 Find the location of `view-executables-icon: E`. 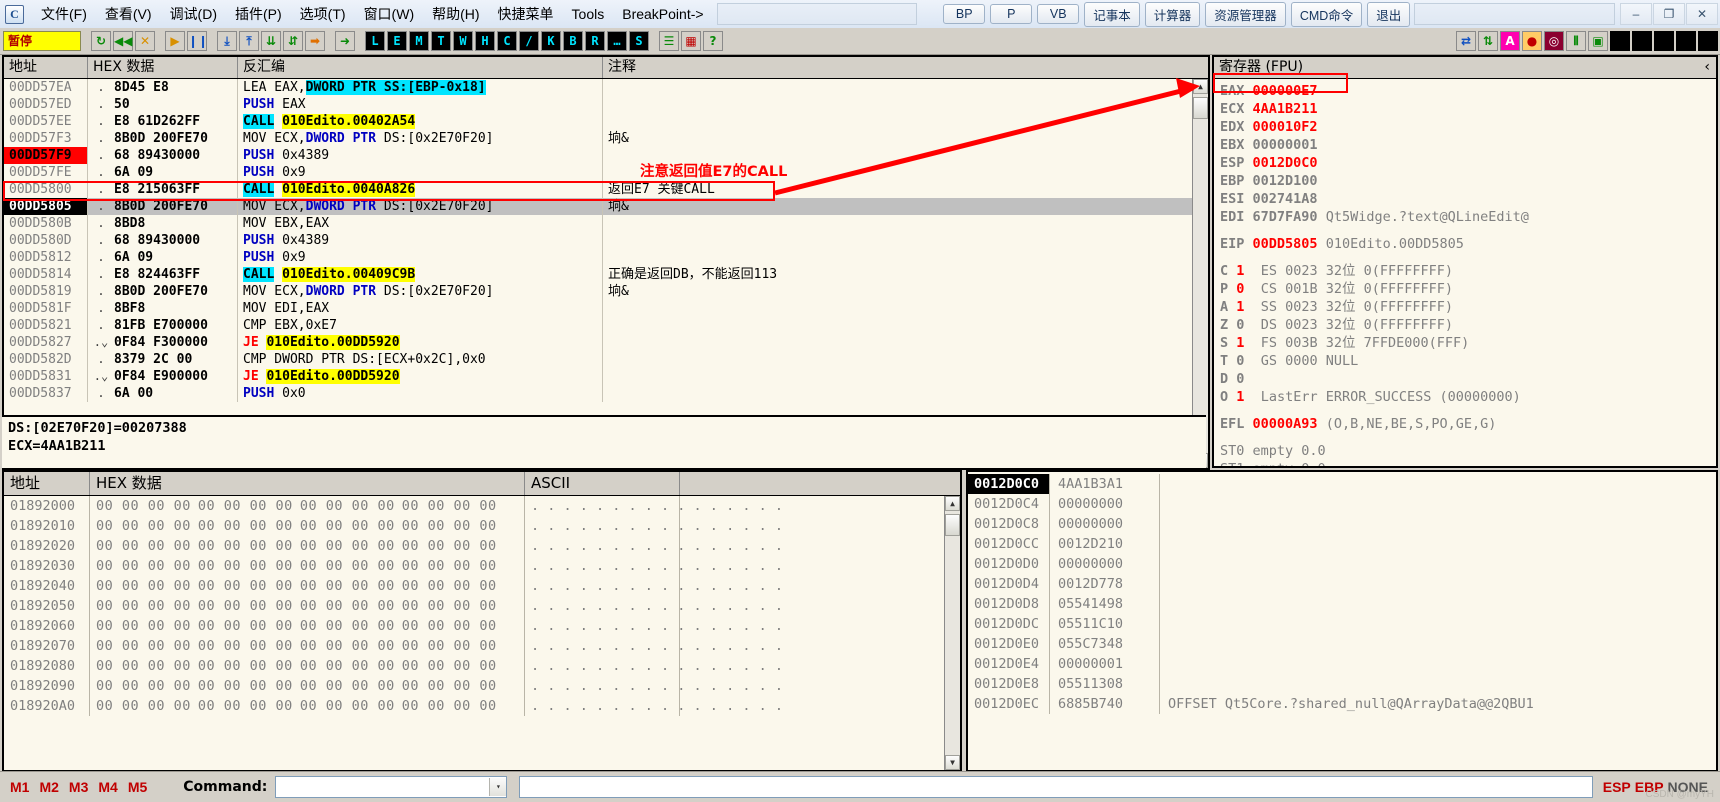

view-executables-icon: E is located at coordinates (397, 41).